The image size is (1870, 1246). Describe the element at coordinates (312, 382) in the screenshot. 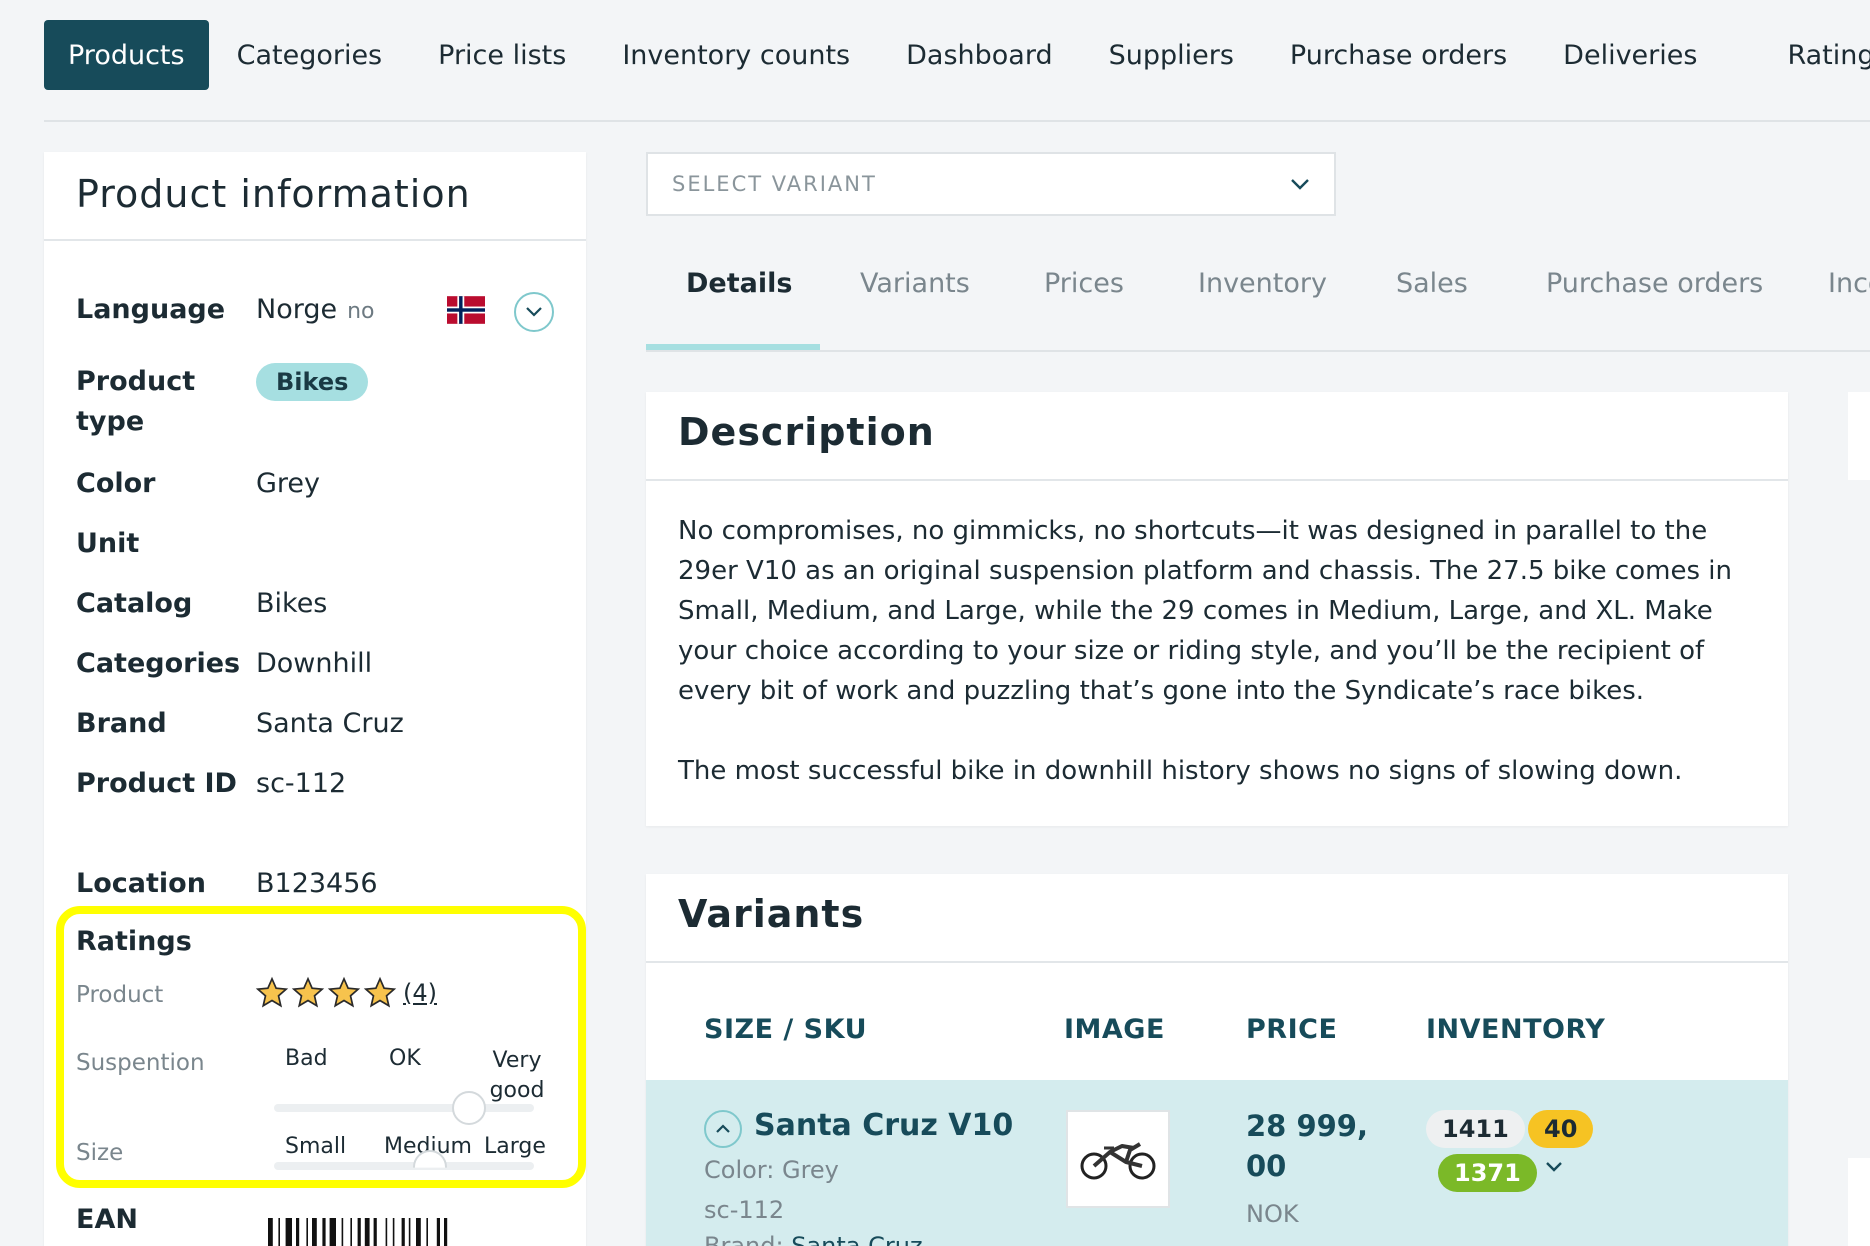

I see `product-type-badge: Bikes` at that location.